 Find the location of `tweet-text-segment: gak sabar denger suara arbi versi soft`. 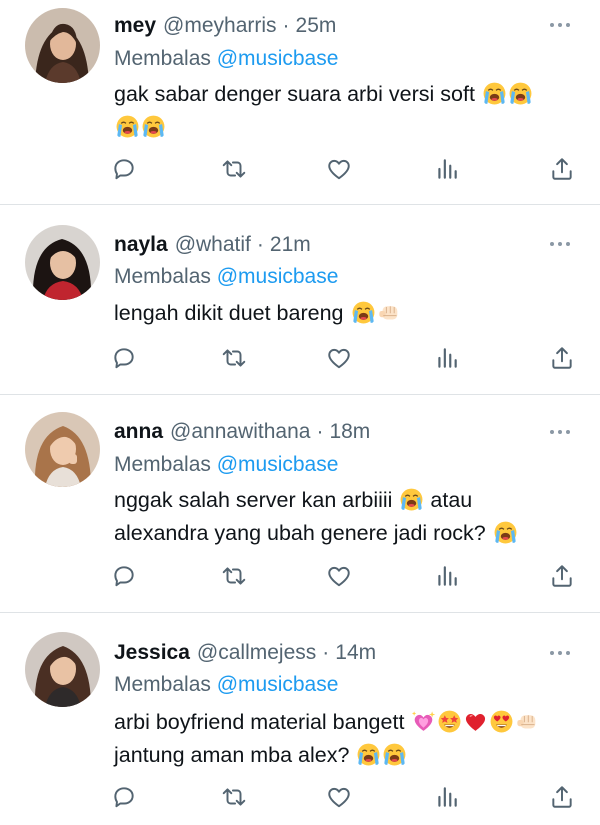

tweet-text-segment: gak sabar denger suara arbi versi soft is located at coordinates (294, 94).